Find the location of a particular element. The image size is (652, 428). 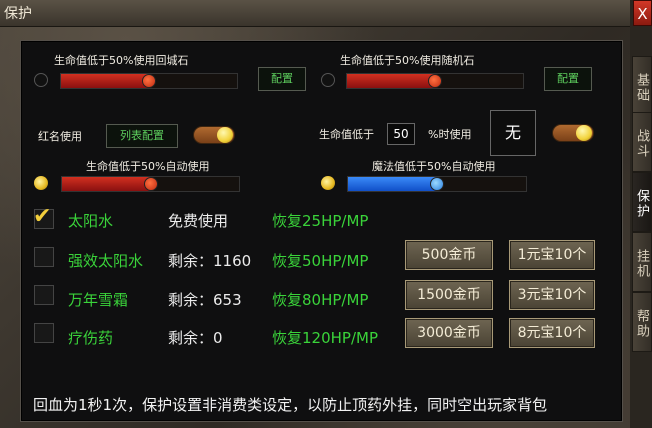

title-bar: 保护 is located at coordinates (315, 13).